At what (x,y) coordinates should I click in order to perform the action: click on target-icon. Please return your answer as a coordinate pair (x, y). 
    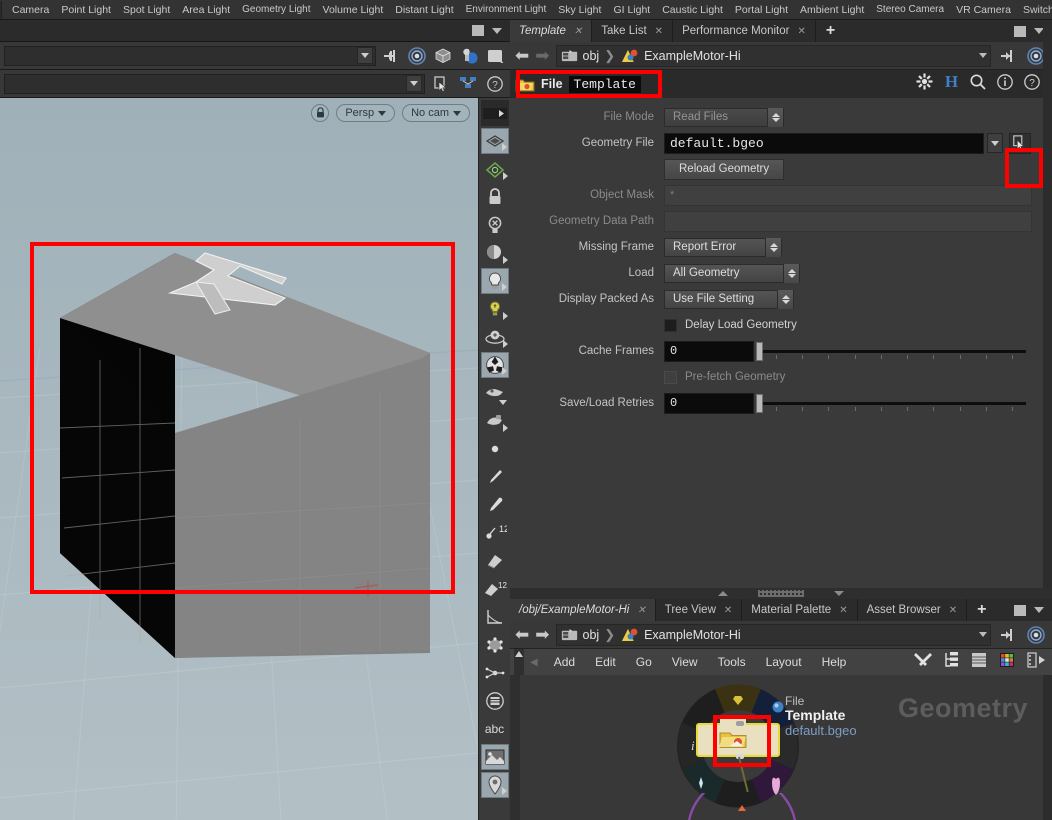
    Looking at the image, I should click on (1036, 635).